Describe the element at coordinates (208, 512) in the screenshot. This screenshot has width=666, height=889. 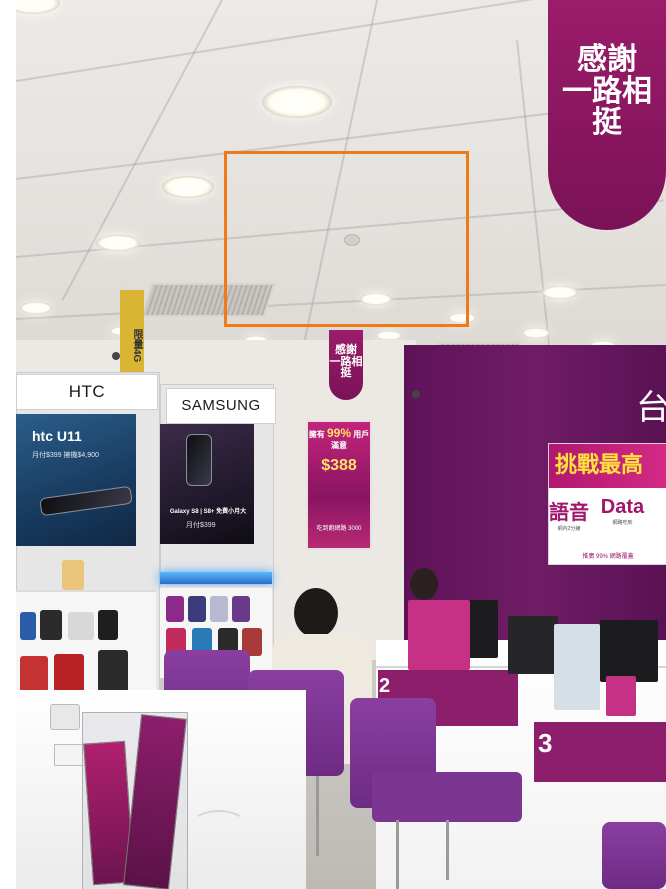
I see `samsung-screen-title: Galaxy S8 | S8+ 免費小月大` at that location.